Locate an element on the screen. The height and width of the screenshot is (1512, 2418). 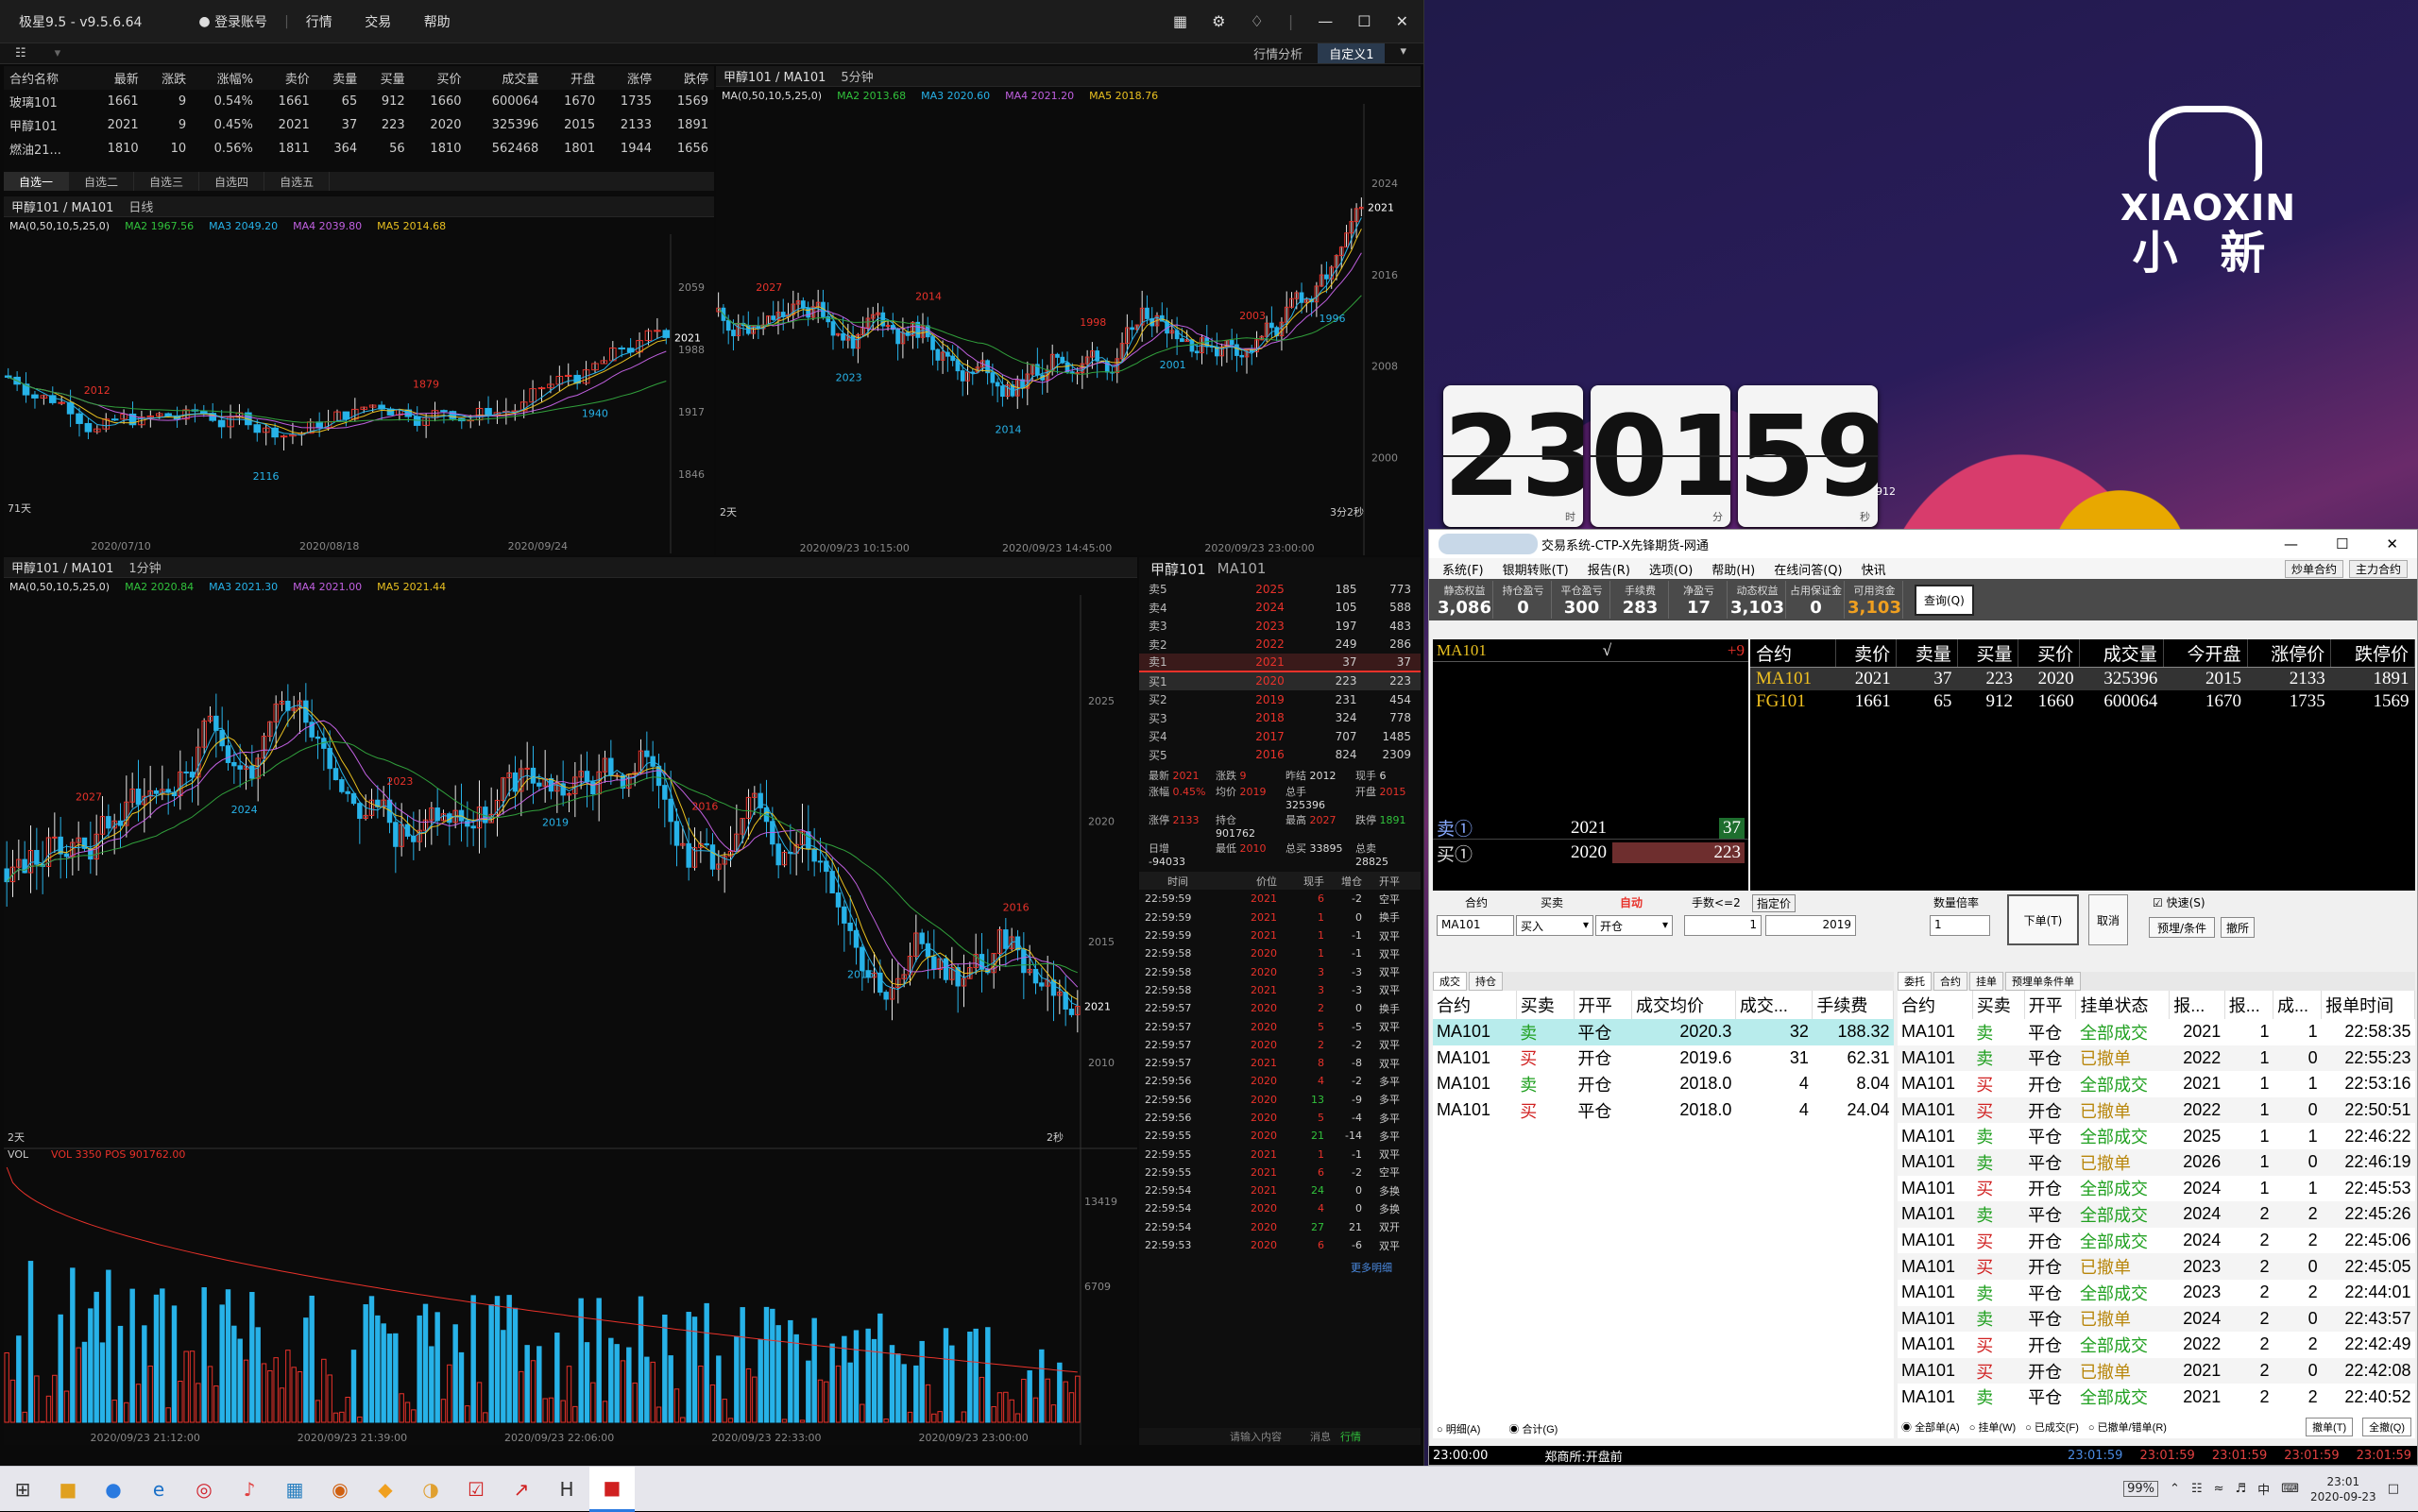
bmenu-help: 帮助(H) is located at coordinates (1733, 569).